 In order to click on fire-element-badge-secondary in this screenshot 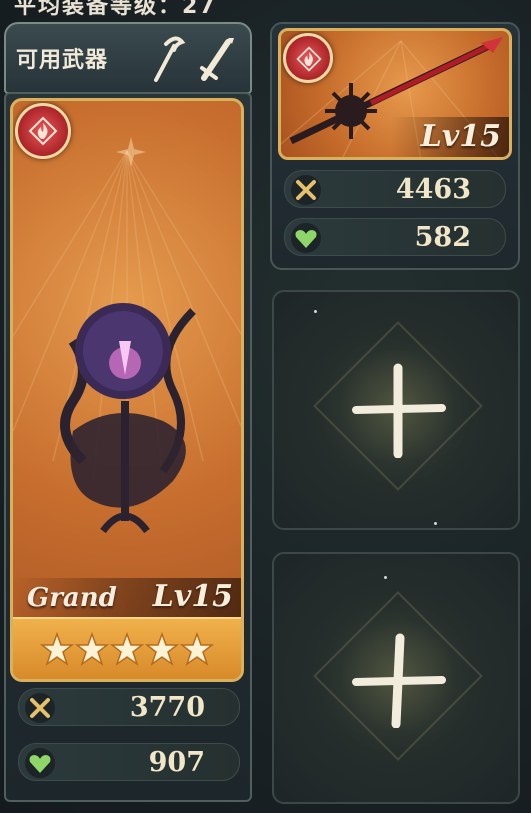, I will do `click(308, 58)`.